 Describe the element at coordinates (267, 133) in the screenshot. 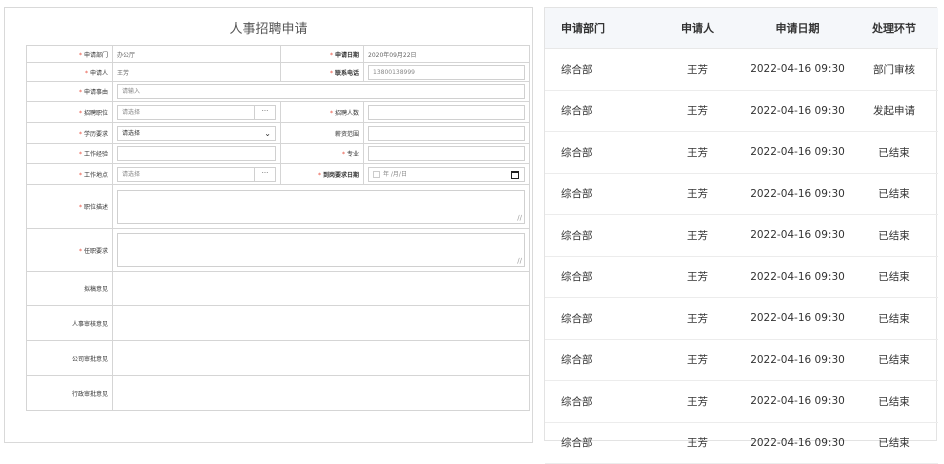

I see `chevron-down-icon: ⌄` at that location.